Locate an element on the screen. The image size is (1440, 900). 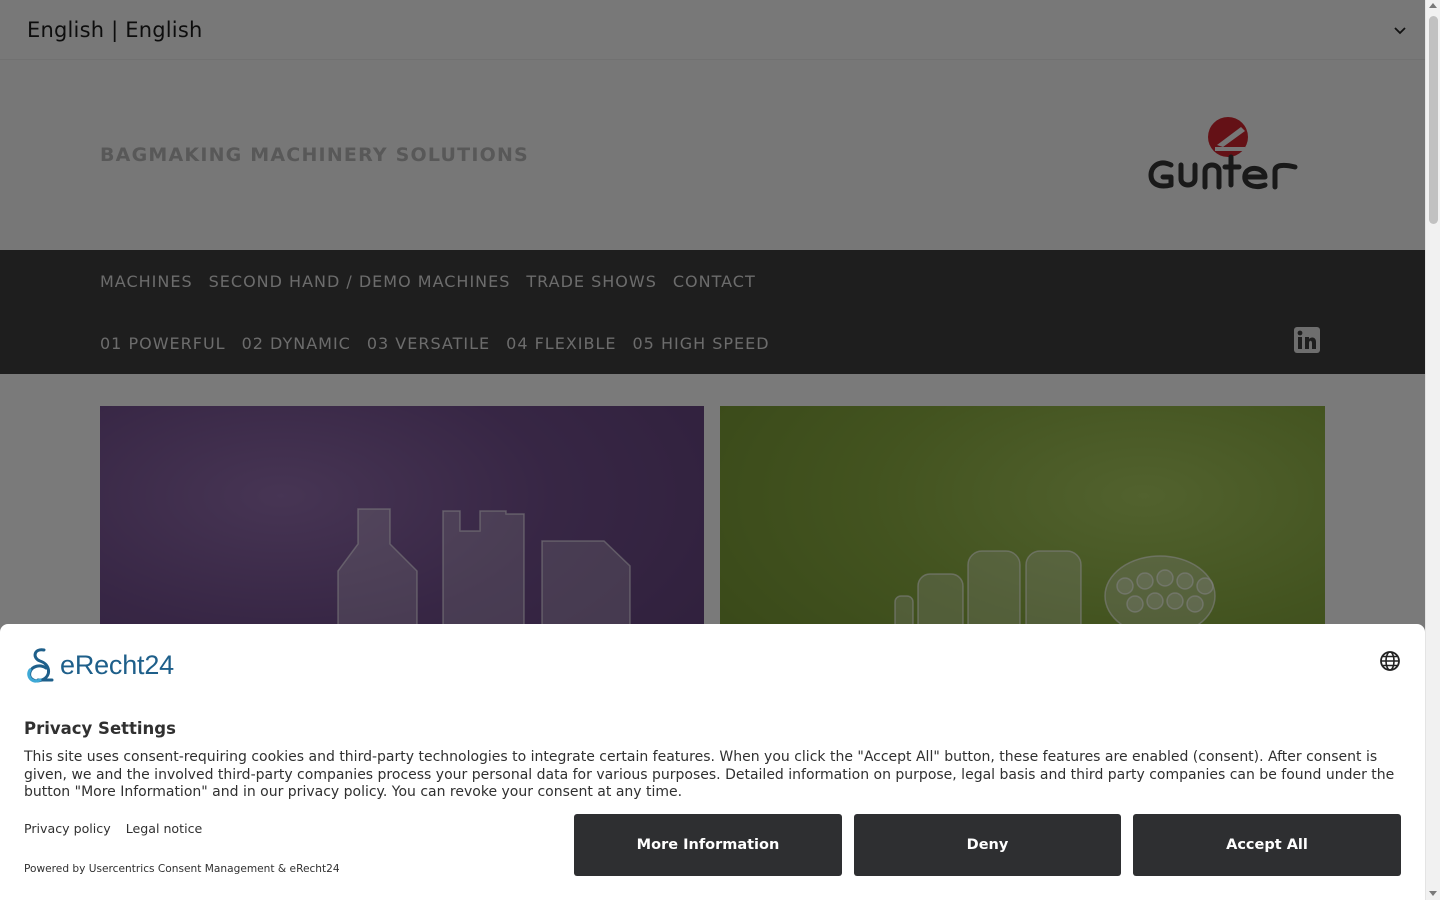
erecht24-logo-icon is located at coordinates (40, 665).